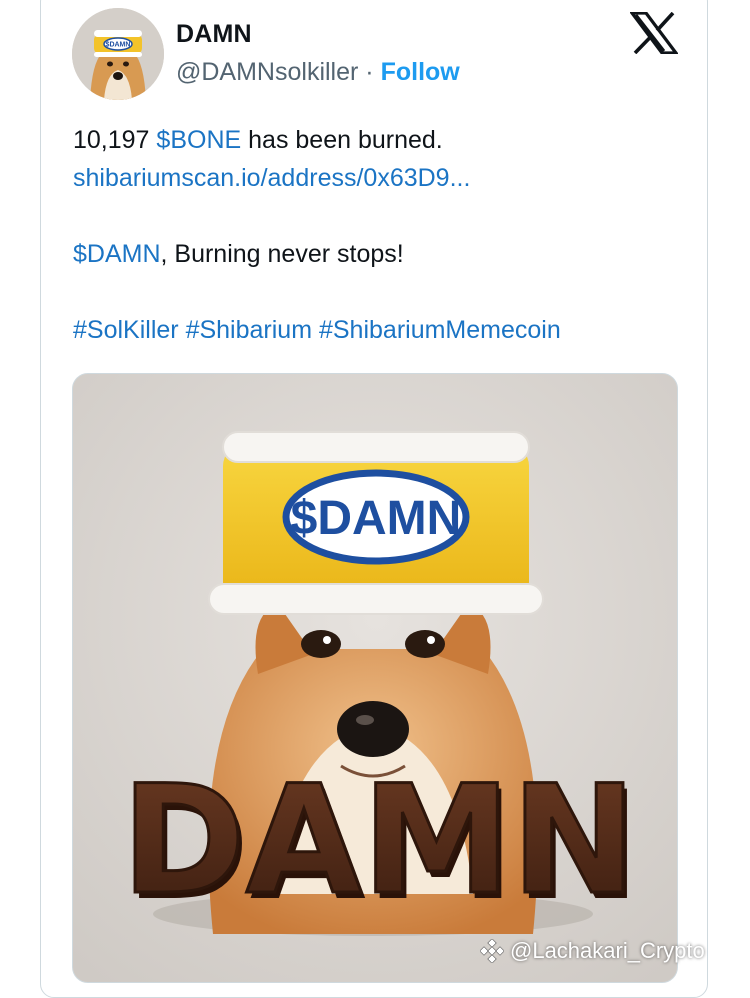 Image resolution: width=750 pixels, height=998 pixels. I want to click on hashtag-shibarium: #Shibarium, so click(249, 330).